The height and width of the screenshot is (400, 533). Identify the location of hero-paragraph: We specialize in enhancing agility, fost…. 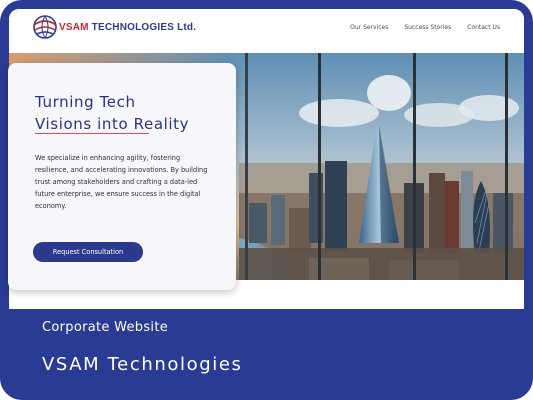
(121, 182).